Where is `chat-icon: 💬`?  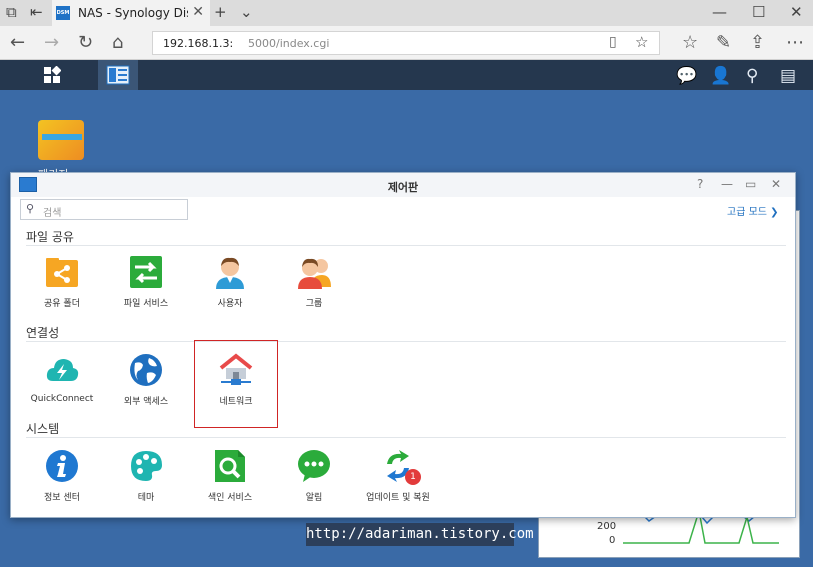
chat-icon: 💬 is located at coordinates (686, 76).